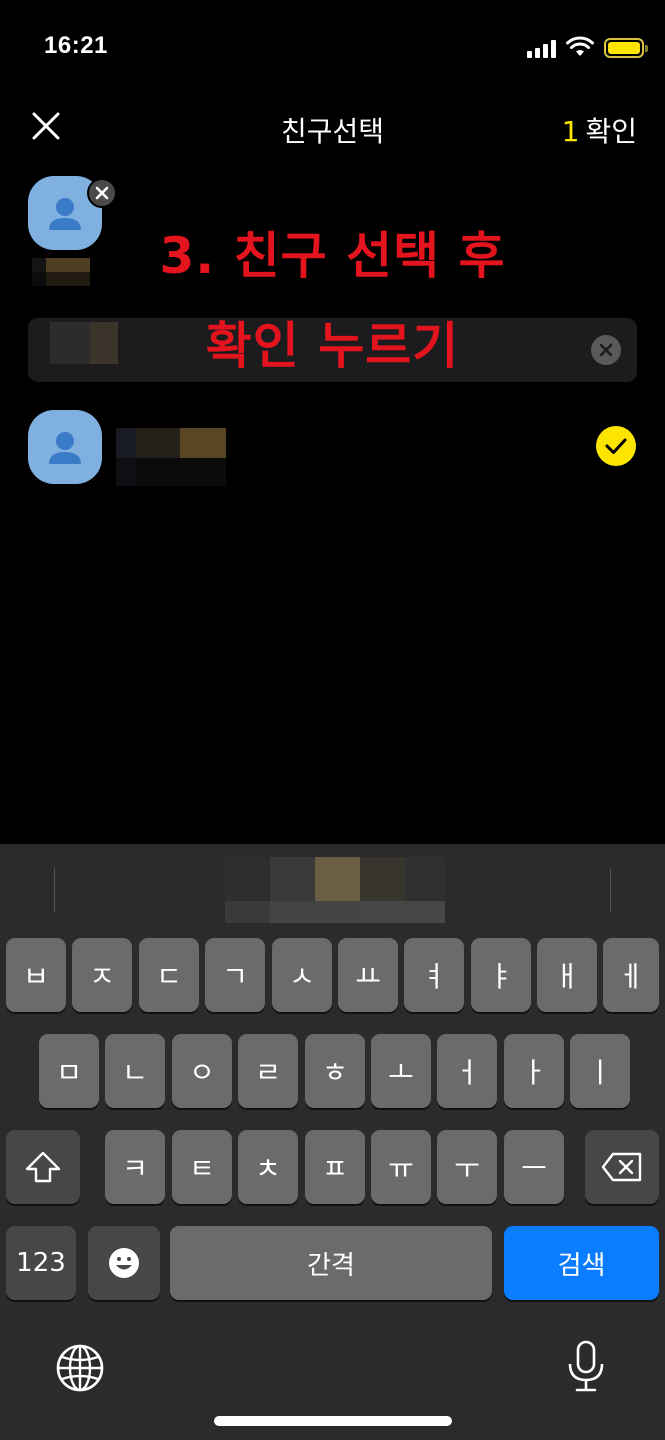 This screenshot has width=665, height=1440. What do you see at coordinates (332, 256) in the screenshot?
I see `annotation-line-1: 3. 친구 선택 후` at bounding box center [332, 256].